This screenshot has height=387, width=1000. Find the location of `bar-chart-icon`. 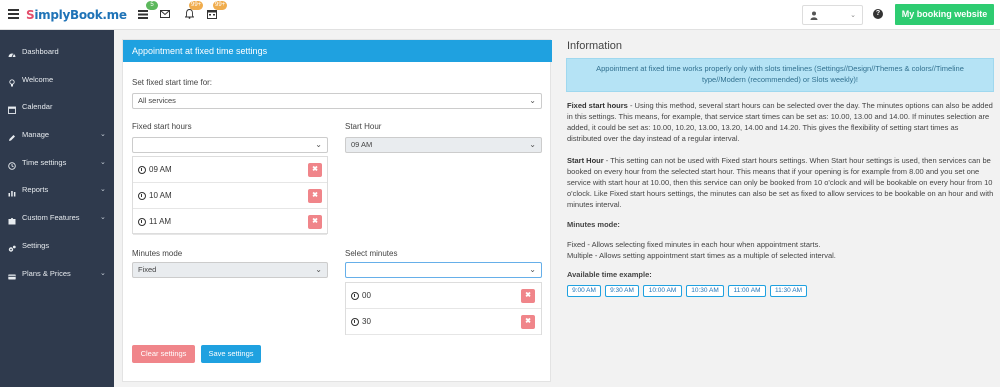

bar-chart-icon is located at coordinates (12, 191).